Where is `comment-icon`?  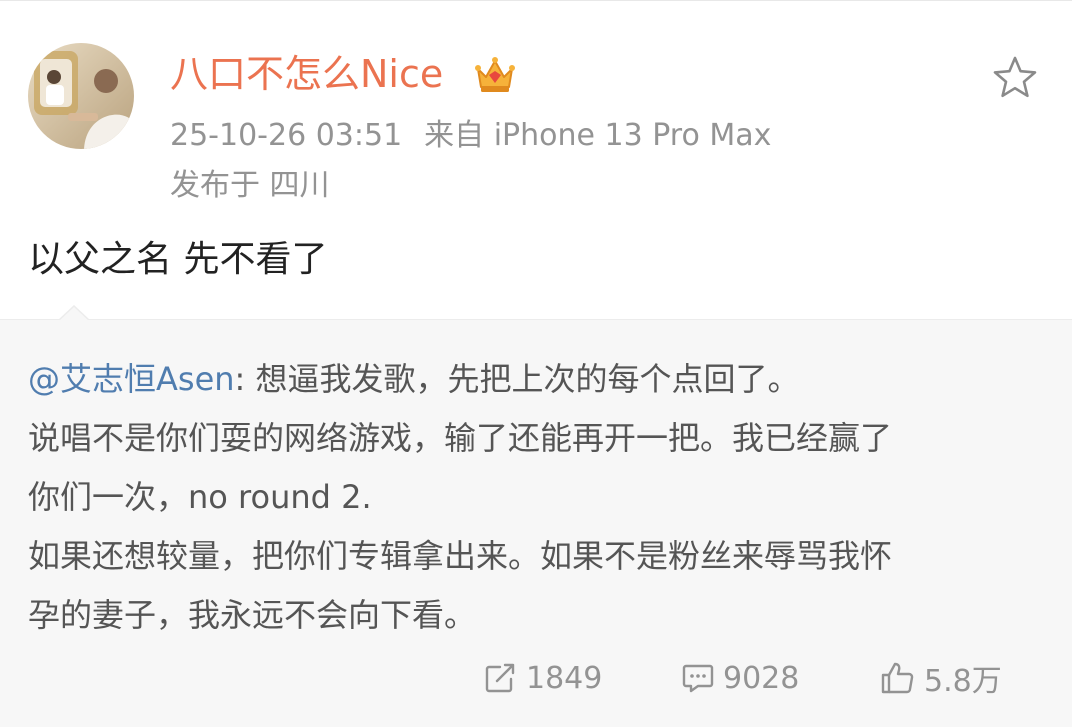 comment-icon is located at coordinates (698, 678).